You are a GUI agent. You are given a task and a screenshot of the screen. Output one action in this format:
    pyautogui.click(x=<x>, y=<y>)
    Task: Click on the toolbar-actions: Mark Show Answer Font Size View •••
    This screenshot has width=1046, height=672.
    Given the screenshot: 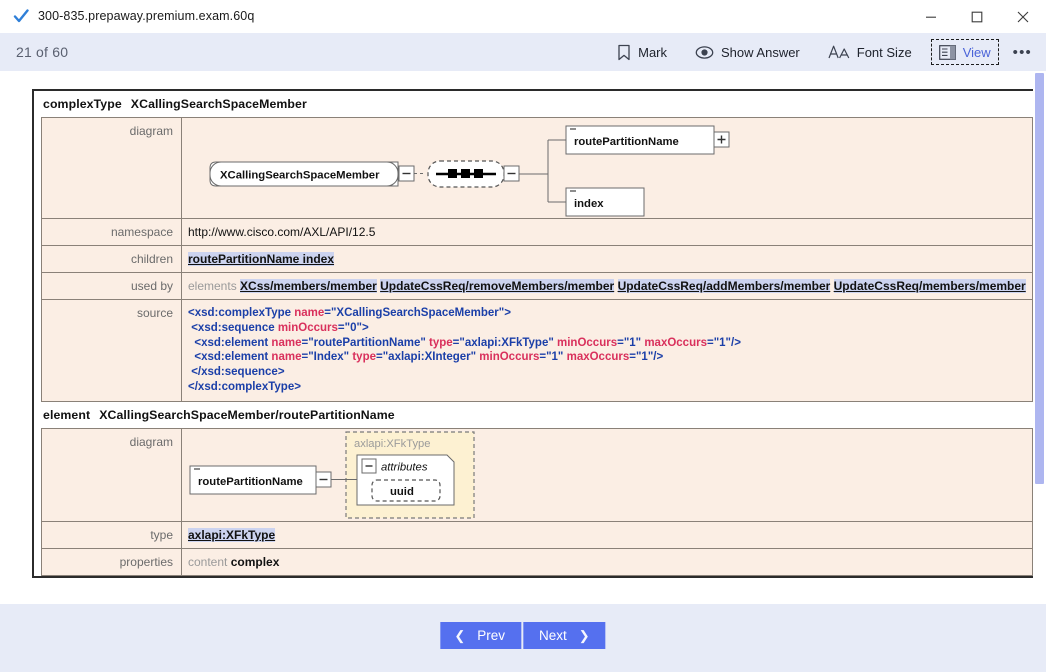 What is the action you would take?
    pyautogui.click(x=827, y=52)
    